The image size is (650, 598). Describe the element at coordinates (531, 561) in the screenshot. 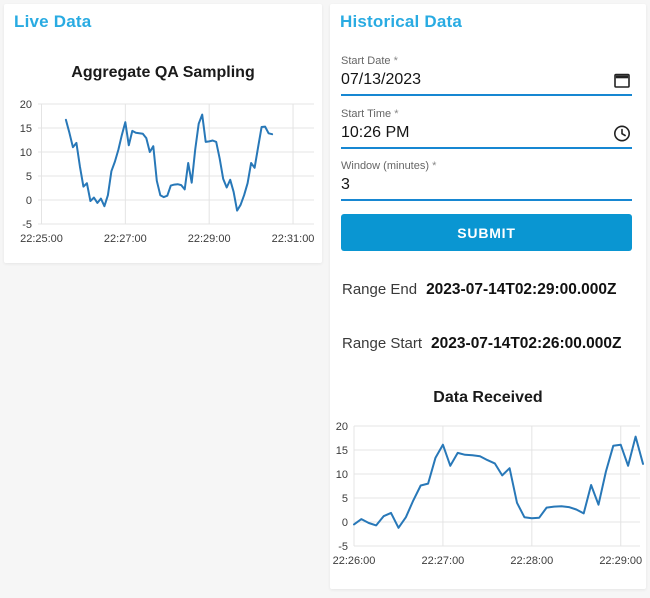

I see `x-tick-label: 22:28:00` at that location.